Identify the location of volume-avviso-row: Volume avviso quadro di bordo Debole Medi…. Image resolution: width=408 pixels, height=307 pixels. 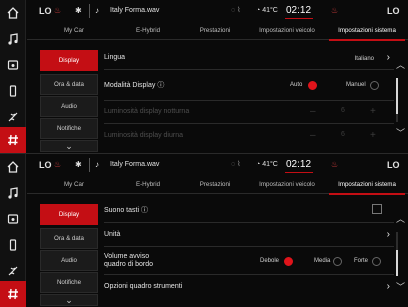
(249, 261).